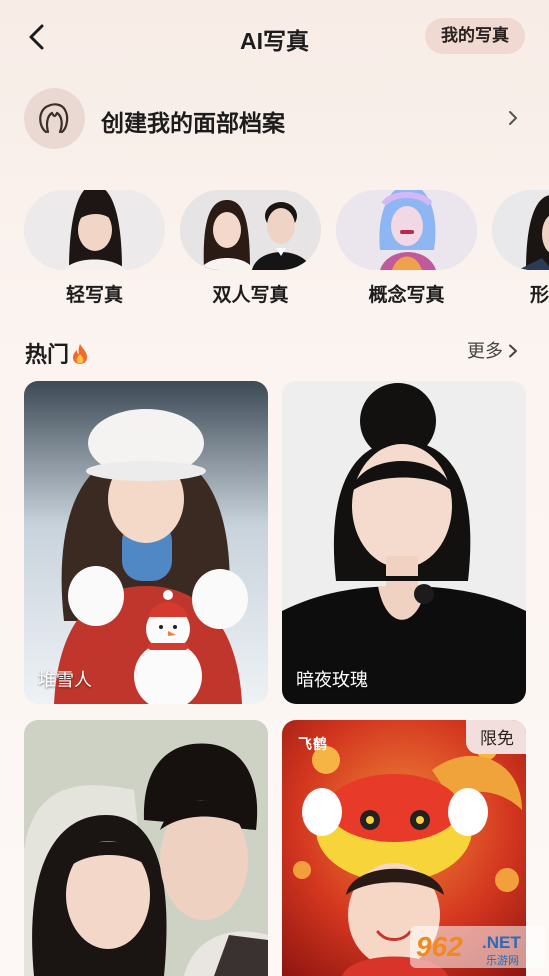 The image size is (549, 976). I want to click on category-couple-portrait: 双人写真, so click(250, 248).